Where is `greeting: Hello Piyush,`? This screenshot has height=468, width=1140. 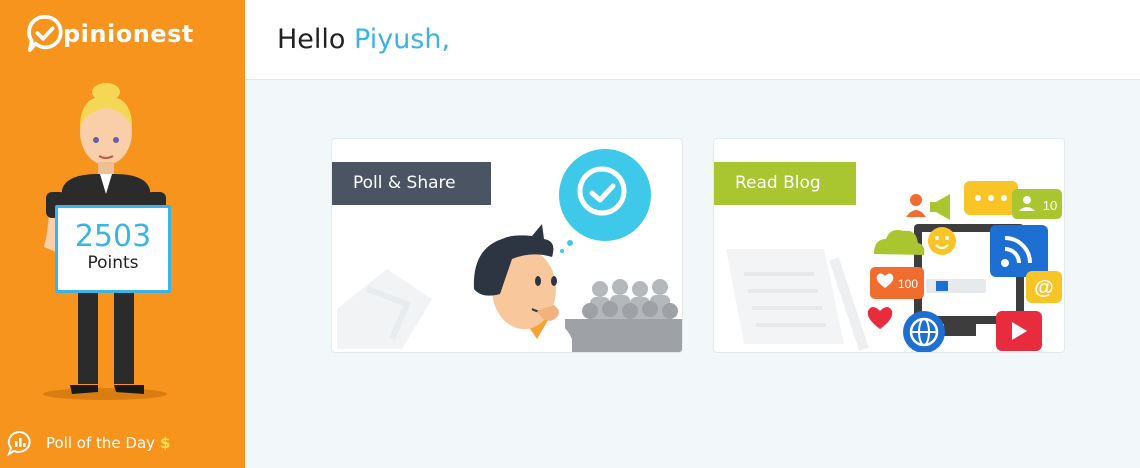
greeting: Hello Piyush, is located at coordinates (363, 39).